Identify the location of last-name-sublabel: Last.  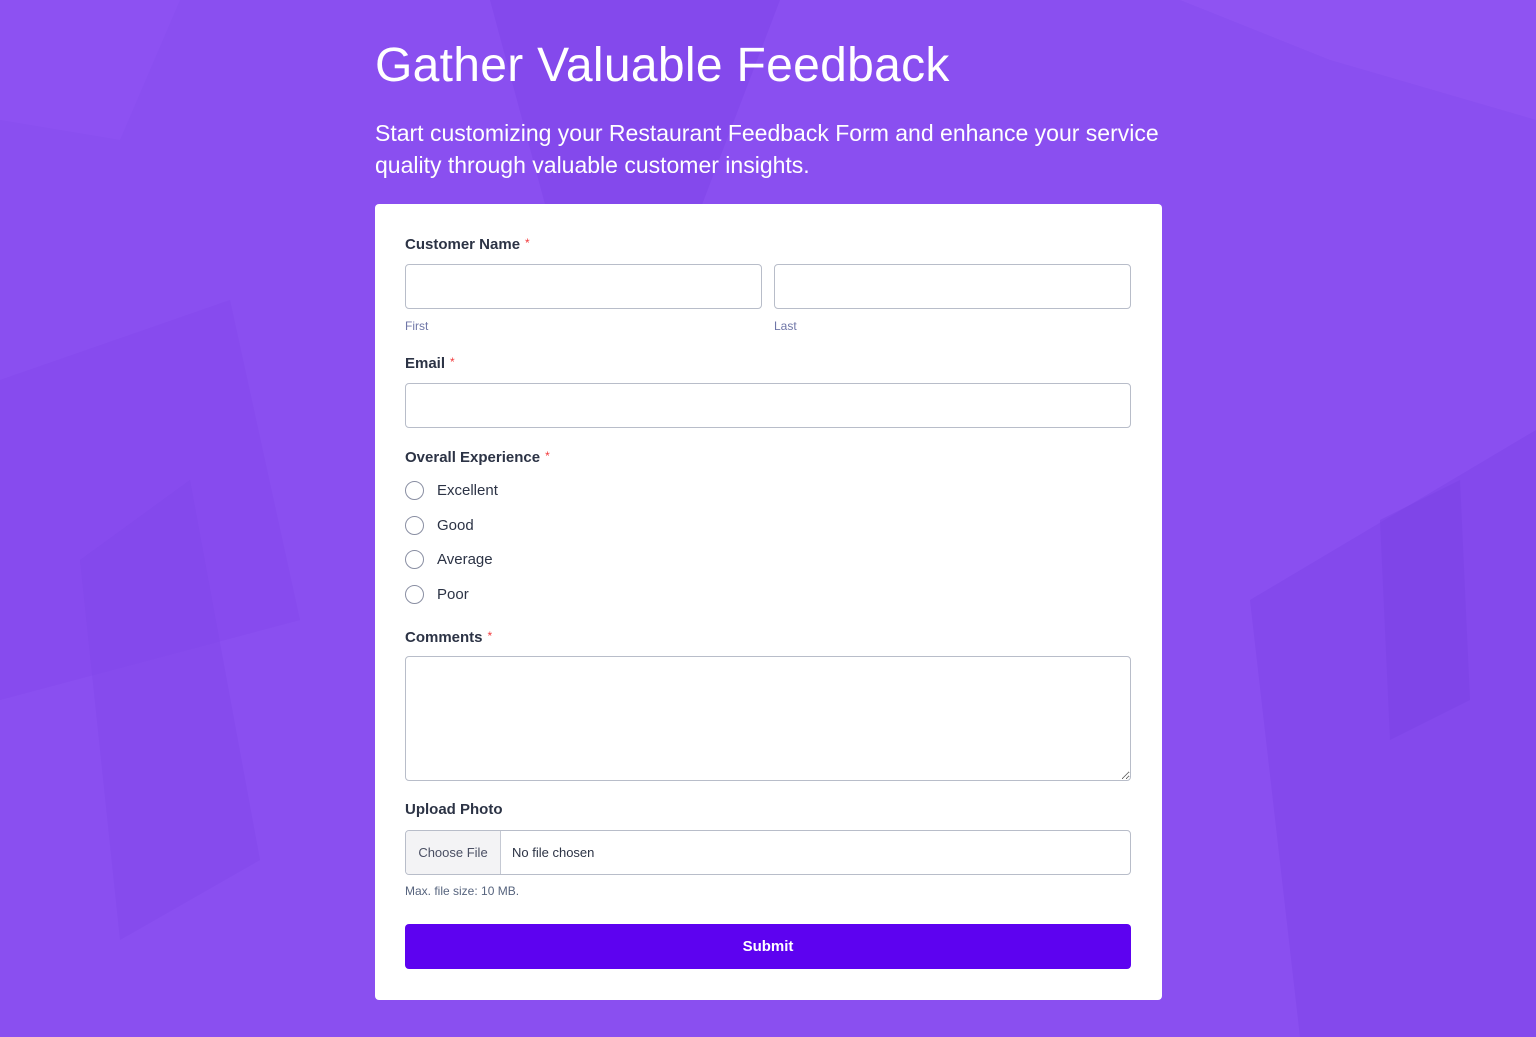
(785, 326).